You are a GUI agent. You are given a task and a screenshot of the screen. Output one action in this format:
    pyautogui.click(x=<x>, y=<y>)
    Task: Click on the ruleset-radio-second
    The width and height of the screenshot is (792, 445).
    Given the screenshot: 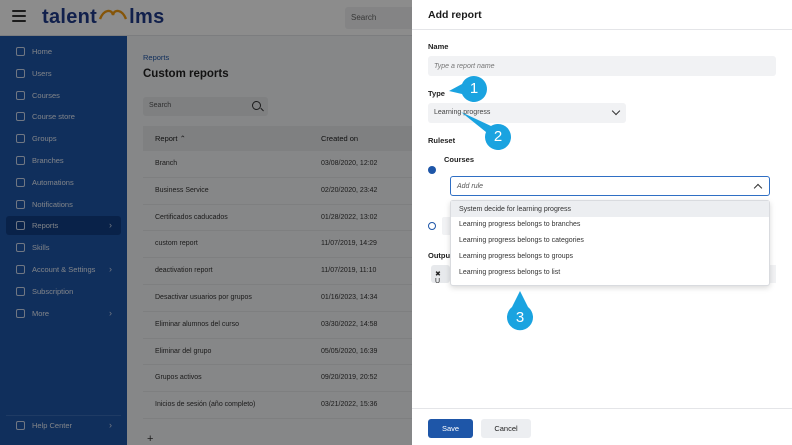 What is the action you would take?
    pyautogui.click(x=432, y=226)
    